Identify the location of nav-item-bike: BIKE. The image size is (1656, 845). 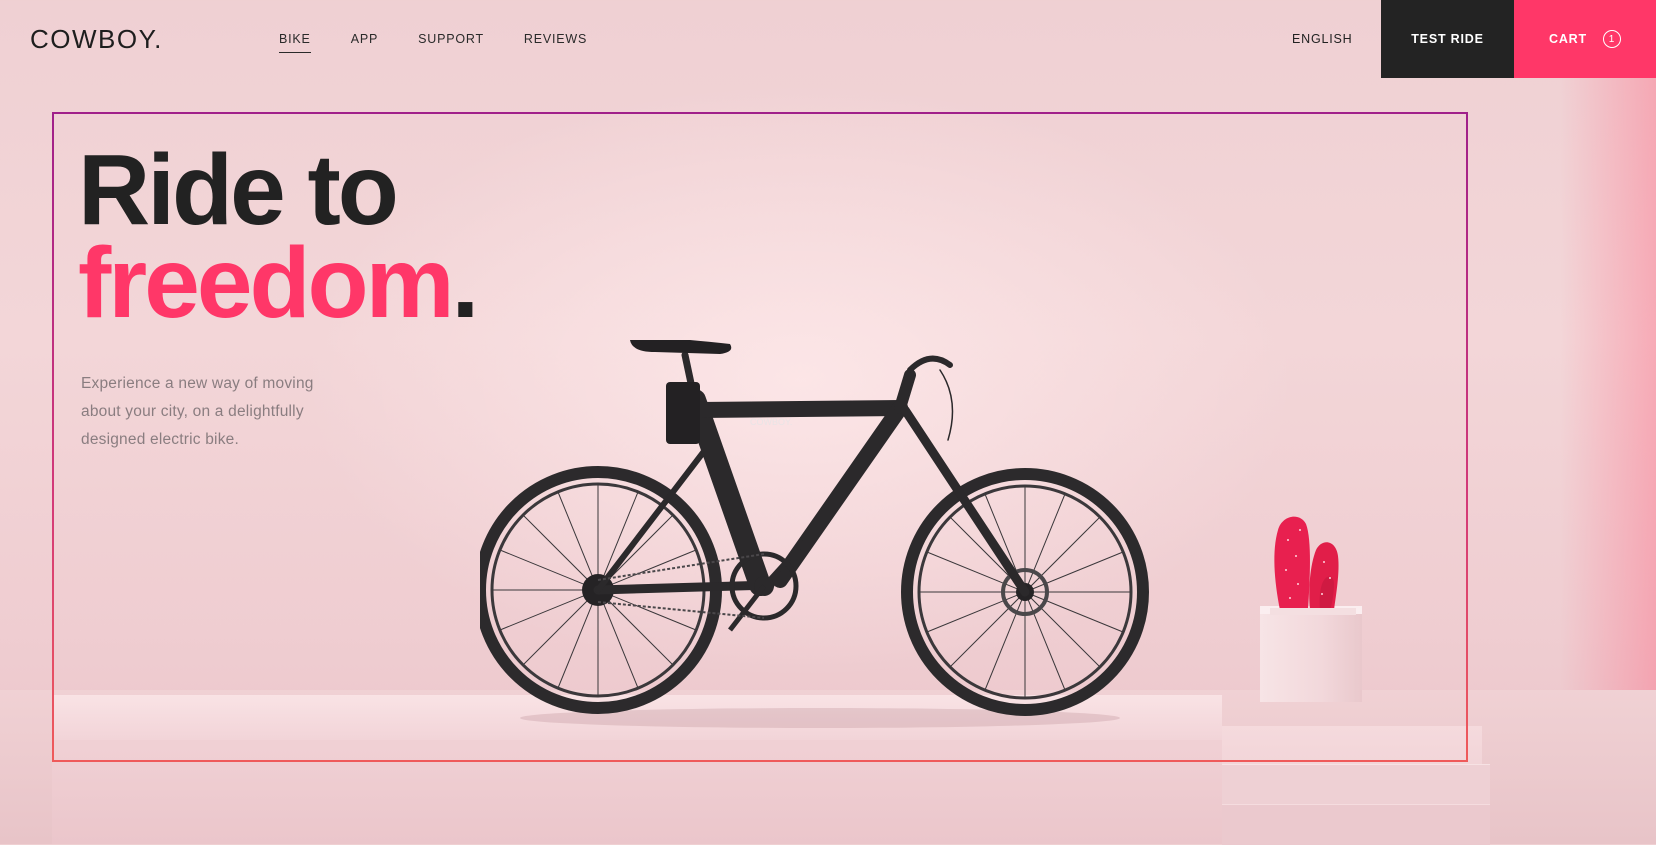
(295, 42).